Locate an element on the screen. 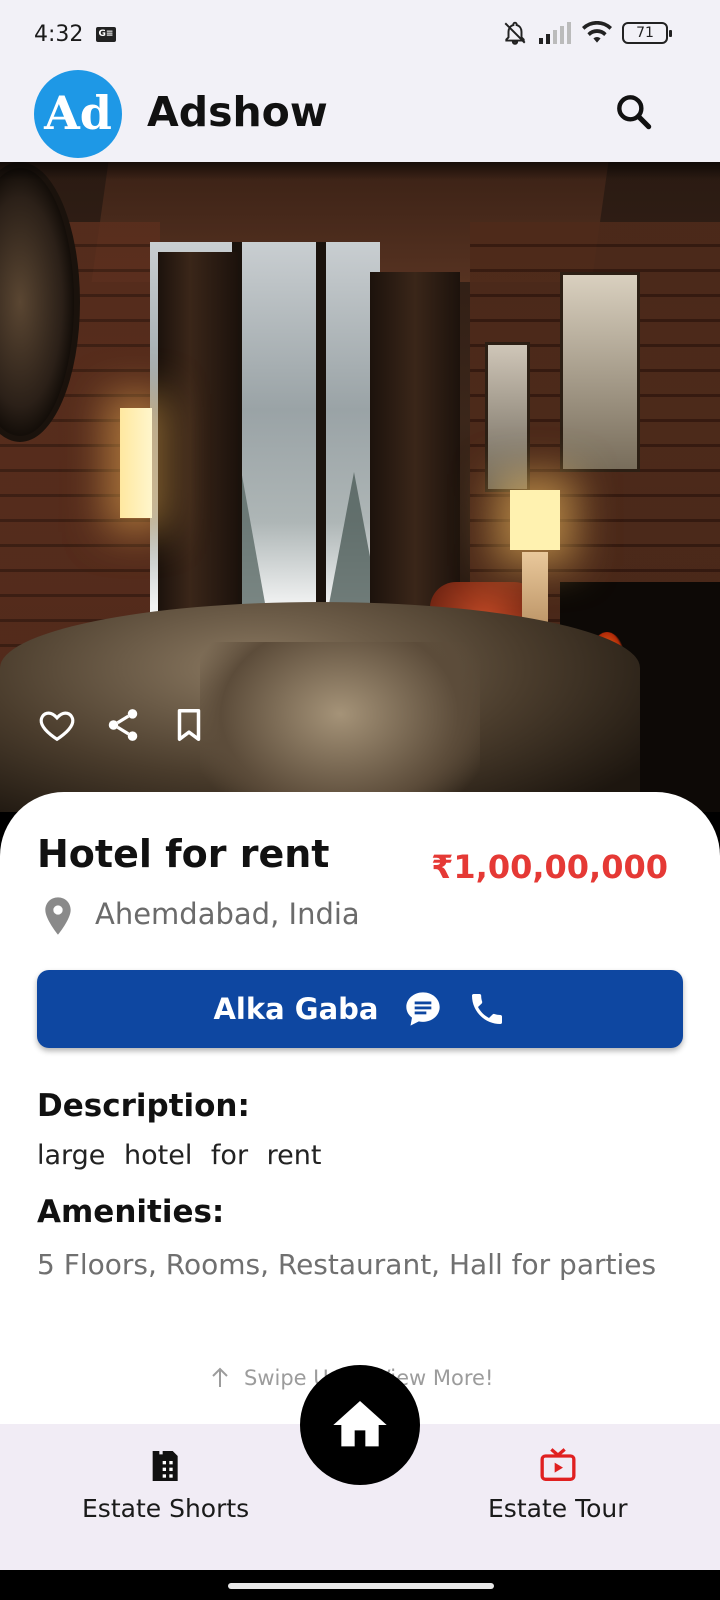 This screenshot has width=720, height=1600. status-icons: 71 is located at coordinates (587, 33).